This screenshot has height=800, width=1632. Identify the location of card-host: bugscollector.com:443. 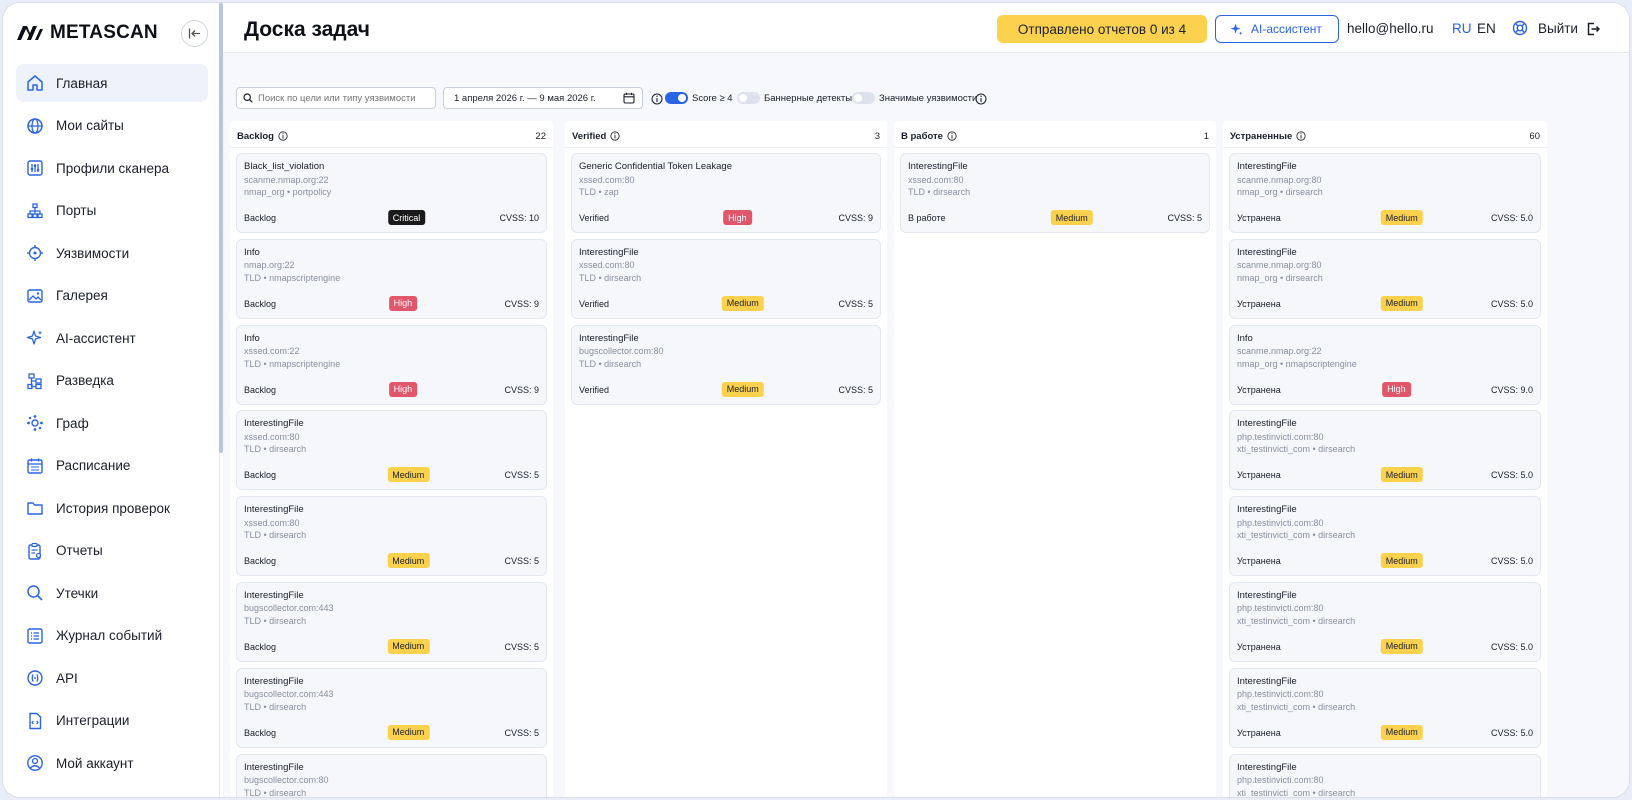
(289, 608).